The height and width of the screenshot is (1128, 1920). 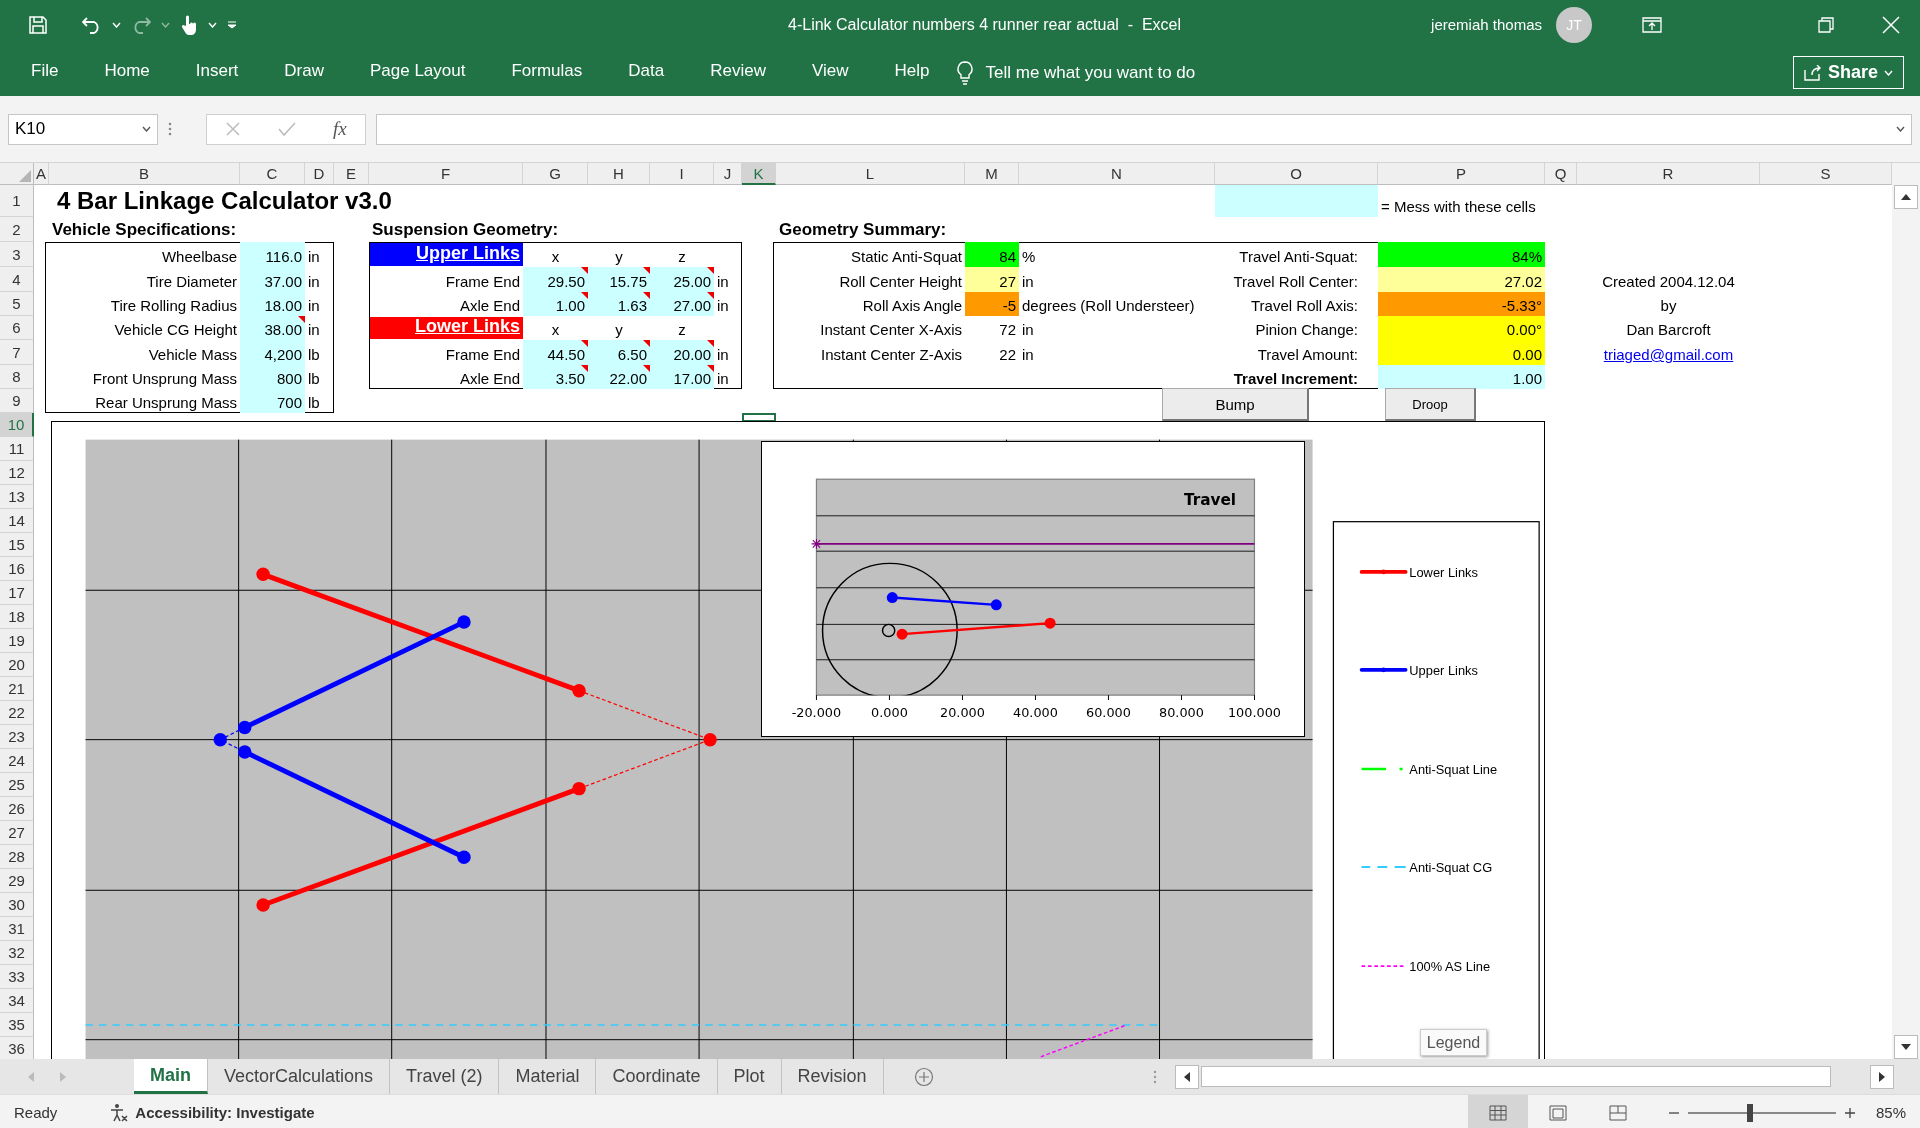 I want to click on row-header: 26, so click(x=17, y=809).